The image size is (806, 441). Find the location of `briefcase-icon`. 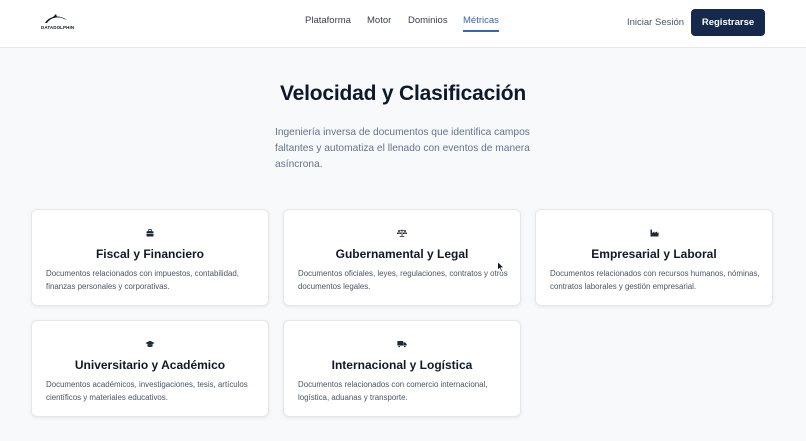

briefcase-icon is located at coordinates (150, 234).